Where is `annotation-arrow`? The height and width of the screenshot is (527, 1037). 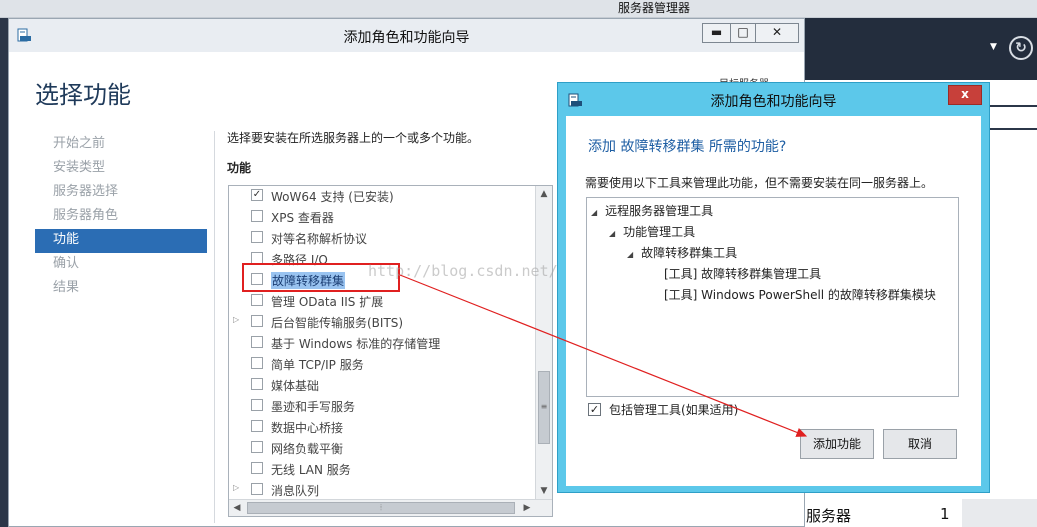
annotation-arrow is located at coordinates (603, 355).